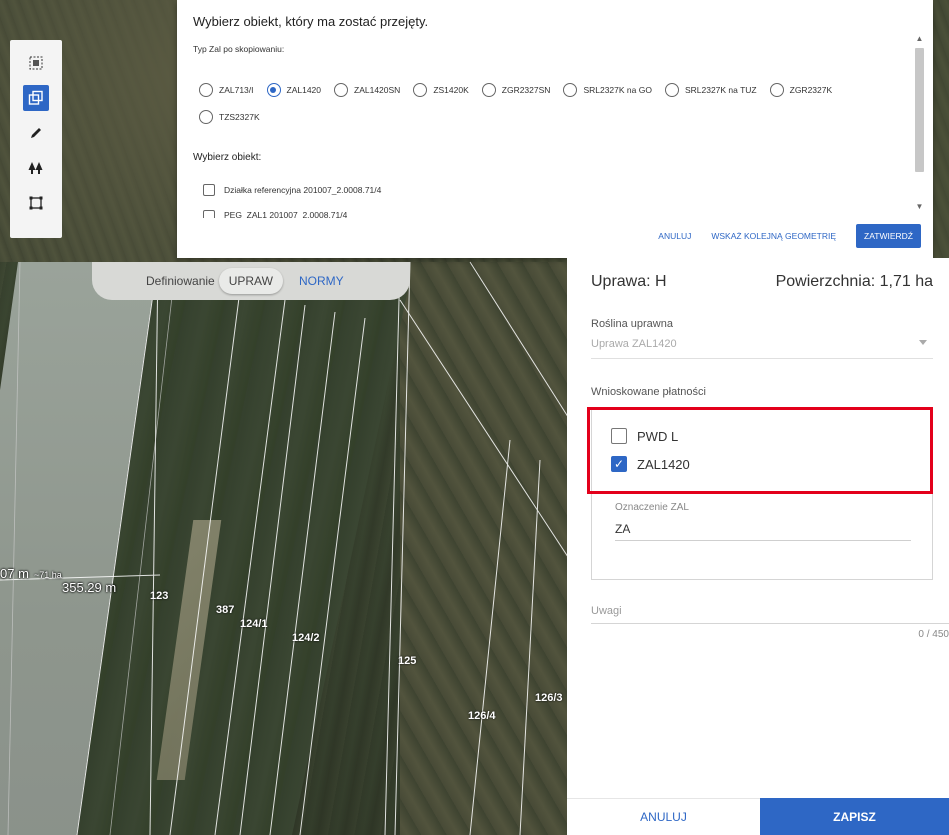 The width and height of the screenshot is (949, 835). What do you see at coordinates (286, 214) in the screenshot?
I see `object-label: PEG_ZAL1 201007_2.0008.71/4` at bounding box center [286, 214].